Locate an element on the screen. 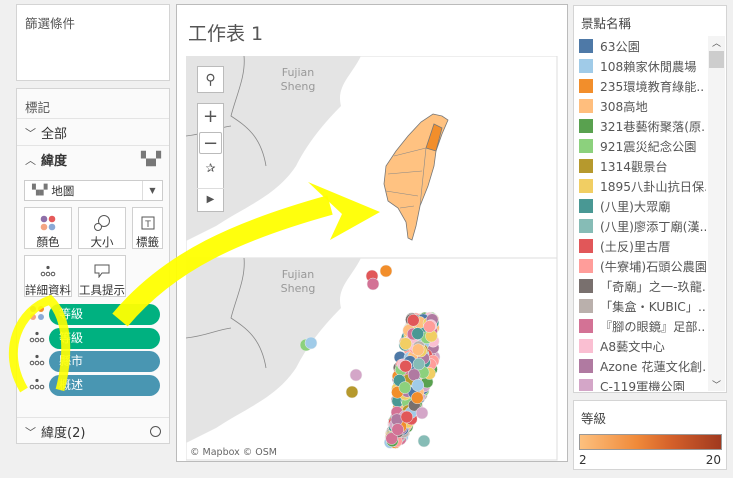 The height and width of the screenshot is (478, 733). legend-label: 308高地 is located at coordinates (624, 107).